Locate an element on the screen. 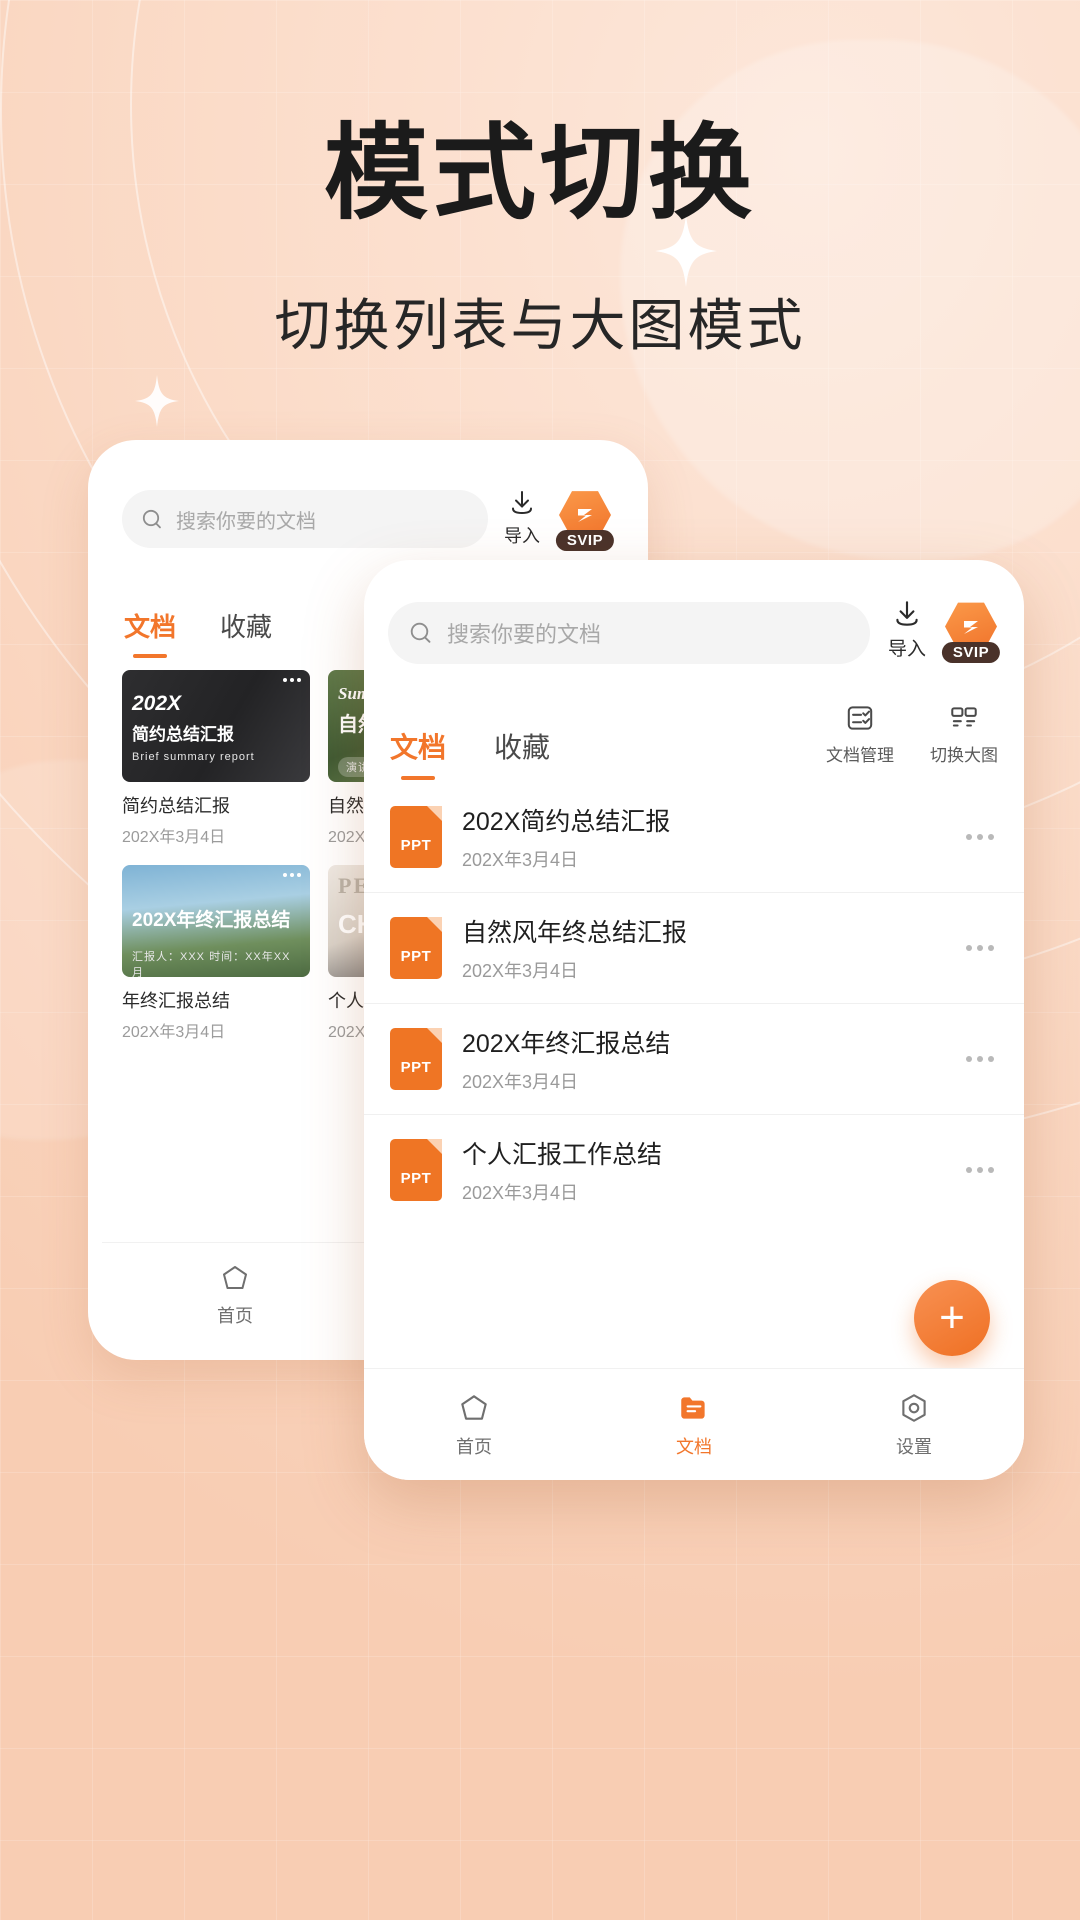  thumb-main-text: 202X年终汇报总结 is located at coordinates (211, 920).